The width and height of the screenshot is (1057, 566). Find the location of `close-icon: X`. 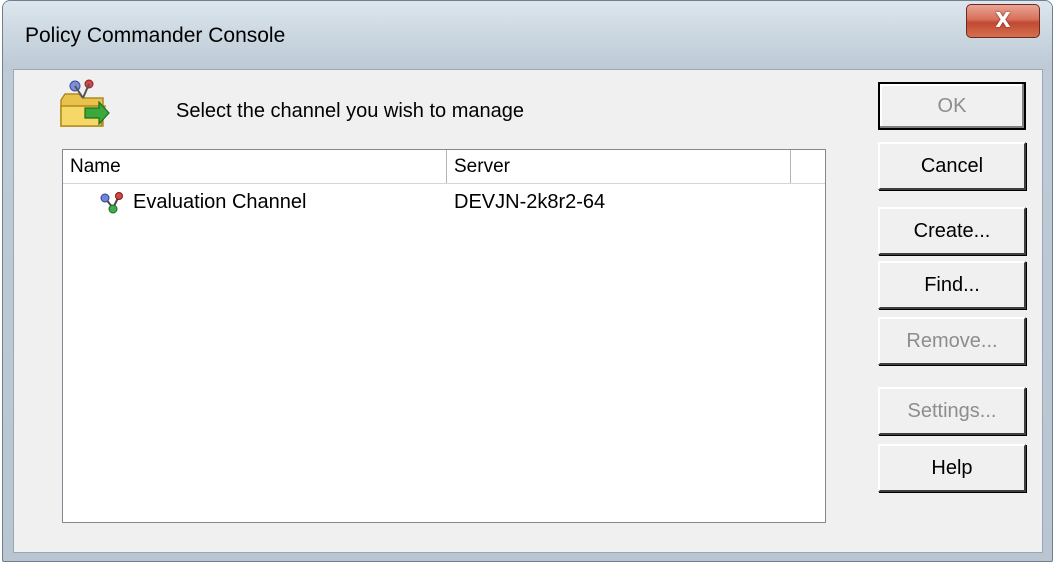

close-icon: X is located at coordinates (1003, 20).